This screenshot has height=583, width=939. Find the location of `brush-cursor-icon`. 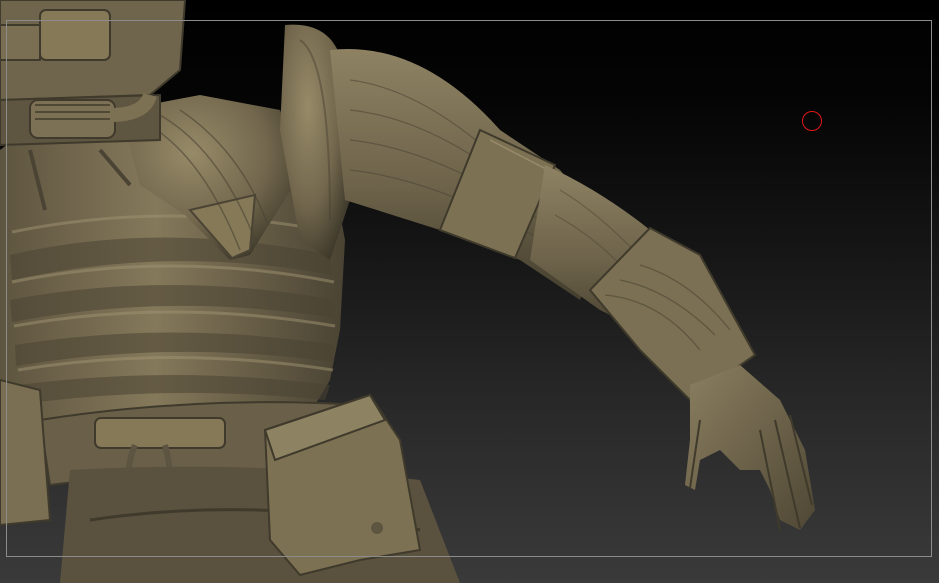

brush-cursor-icon is located at coordinates (812, 121).